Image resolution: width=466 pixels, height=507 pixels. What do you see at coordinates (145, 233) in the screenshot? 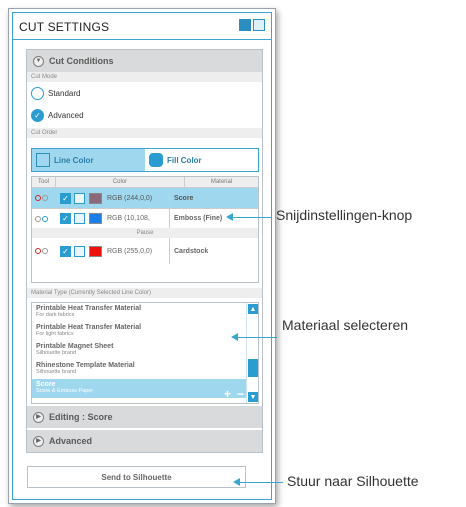
I see `pause-divider: Pause` at bounding box center [145, 233].